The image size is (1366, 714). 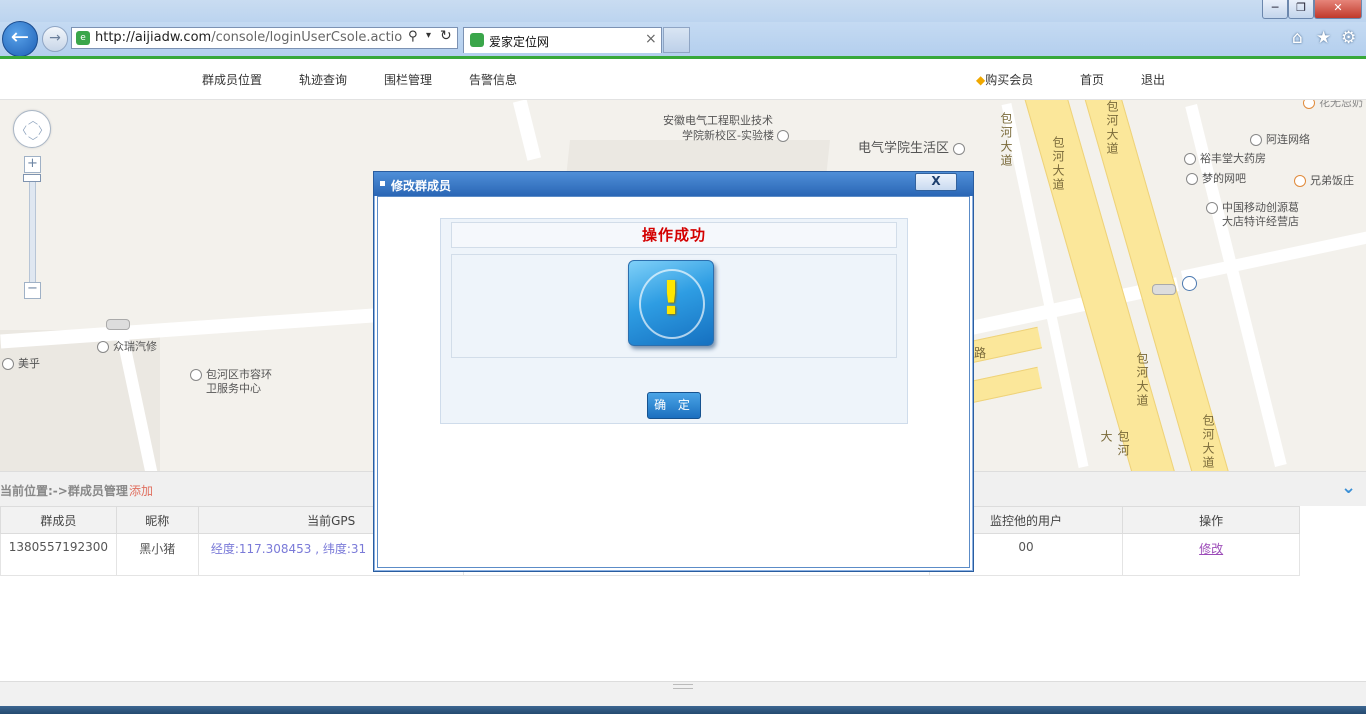 What do you see at coordinates (1009, 80) in the screenshot?
I see `buy-vip-label: 购买会员` at bounding box center [1009, 80].